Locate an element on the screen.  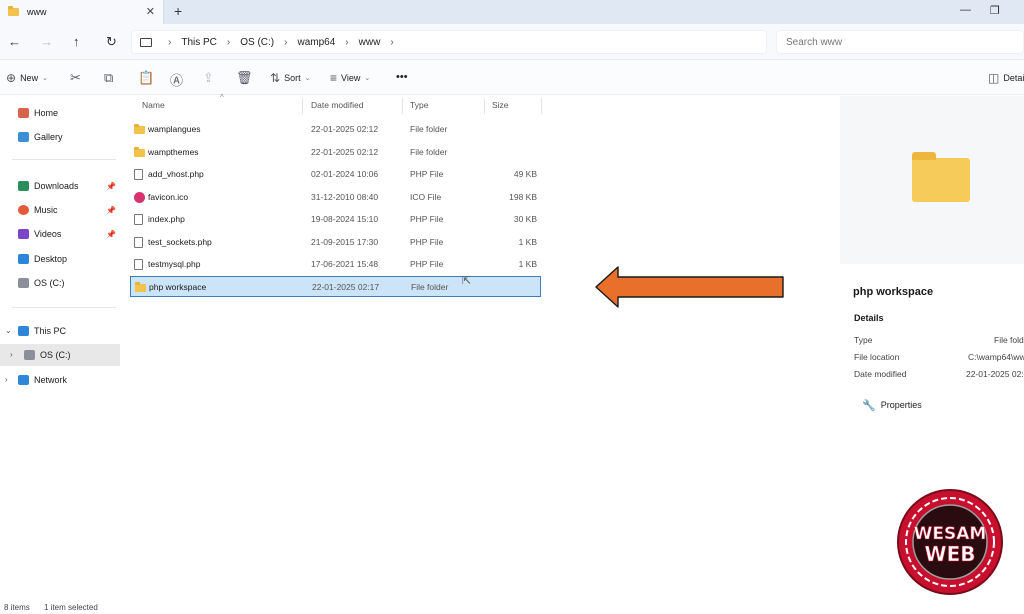
file-row-wamplangues: wamplangues 22-01-2025 02:12 File folder is located at coordinates (335, 129).